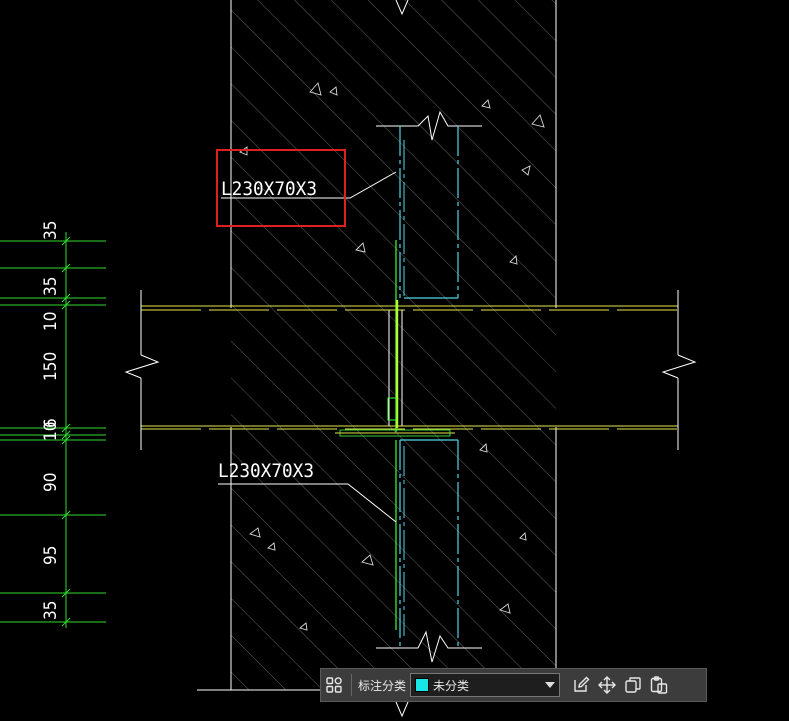  Describe the element at coordinates (382, 685) in the screenshot. I see `category-label: 标注分类` at that location.